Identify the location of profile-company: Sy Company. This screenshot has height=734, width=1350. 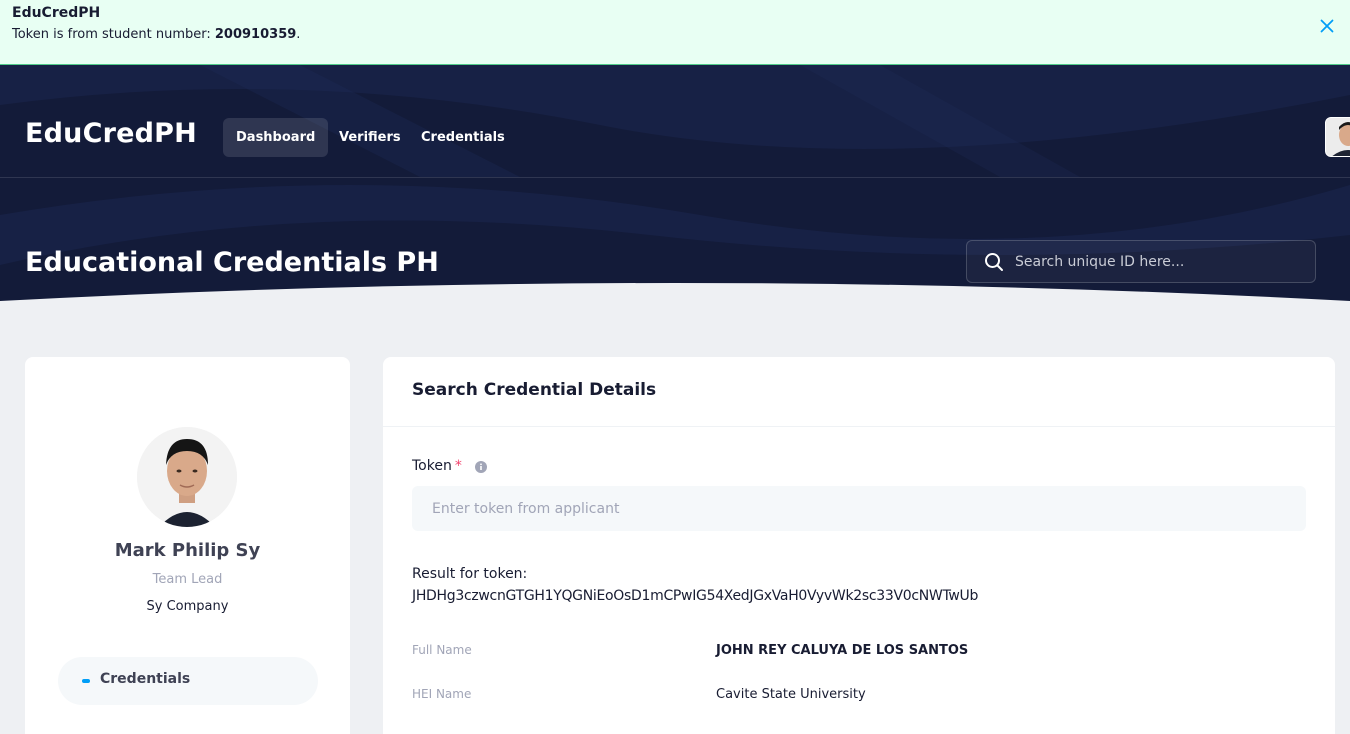
(187, 606).